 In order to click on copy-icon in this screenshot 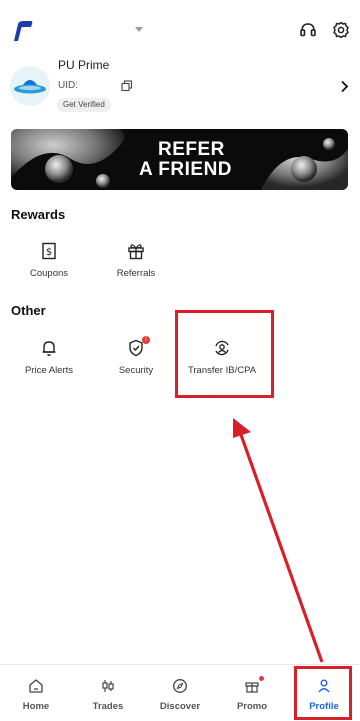, I will do `click(127, 86)`.